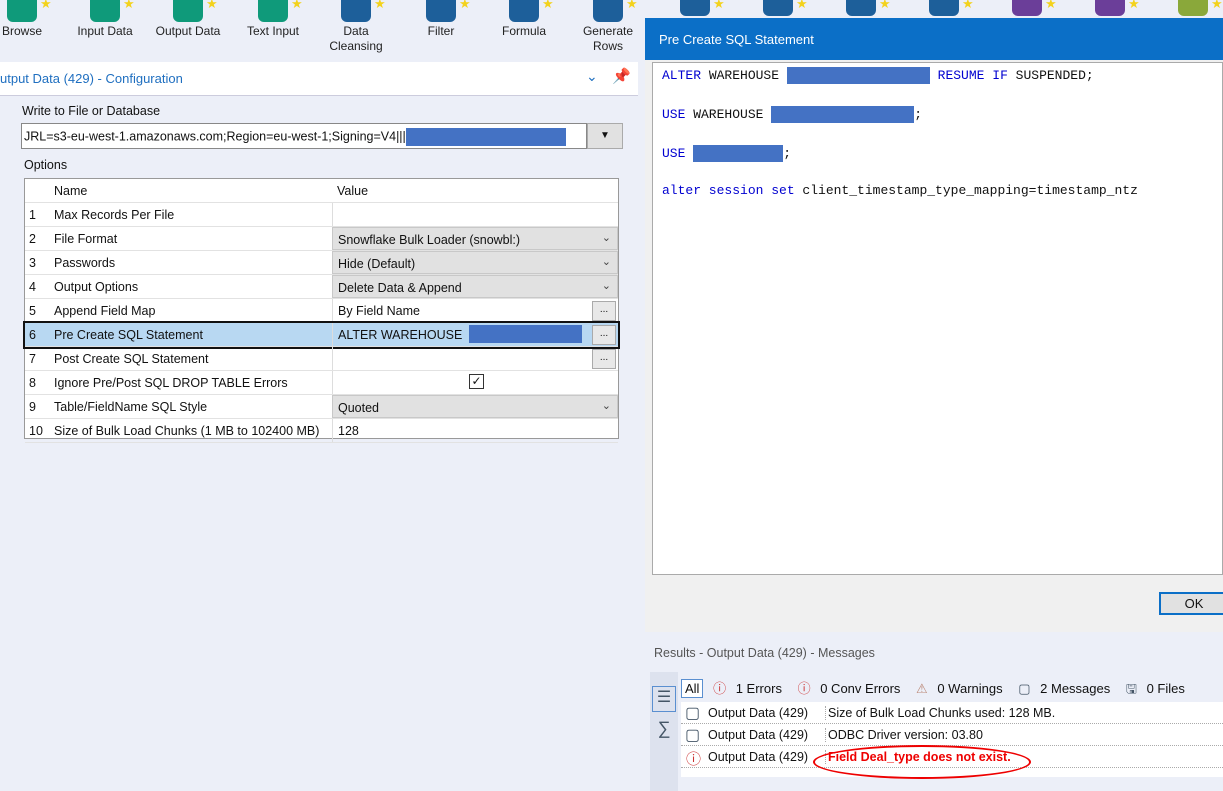  What do you see at coordinates (131, 359) in the screenshot?
I see `option-name: Post Create SQL Statement` at bounding box center [131, 359].